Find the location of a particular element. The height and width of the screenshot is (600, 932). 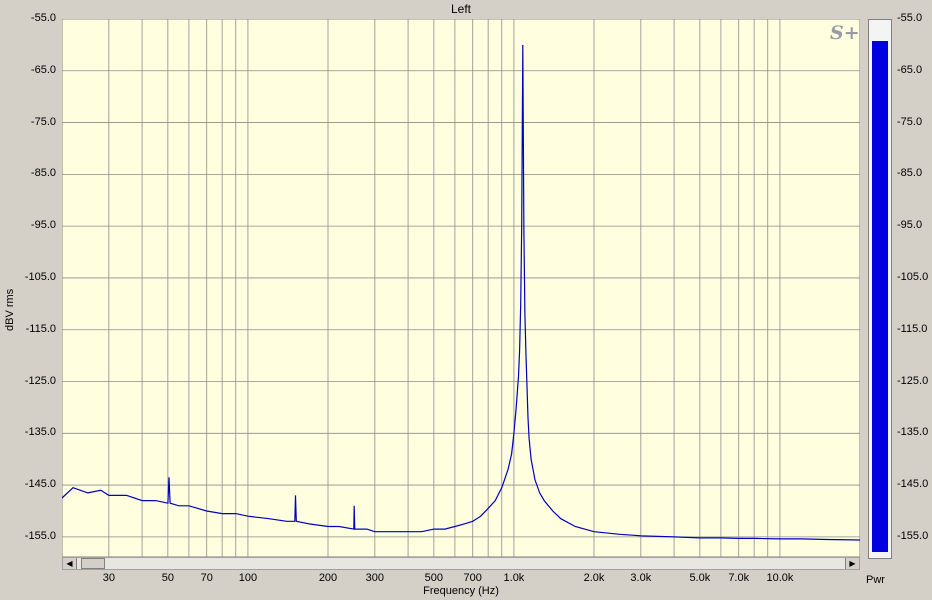

y-tick-label-right: -115.0 is located at coordinates (912, 328).